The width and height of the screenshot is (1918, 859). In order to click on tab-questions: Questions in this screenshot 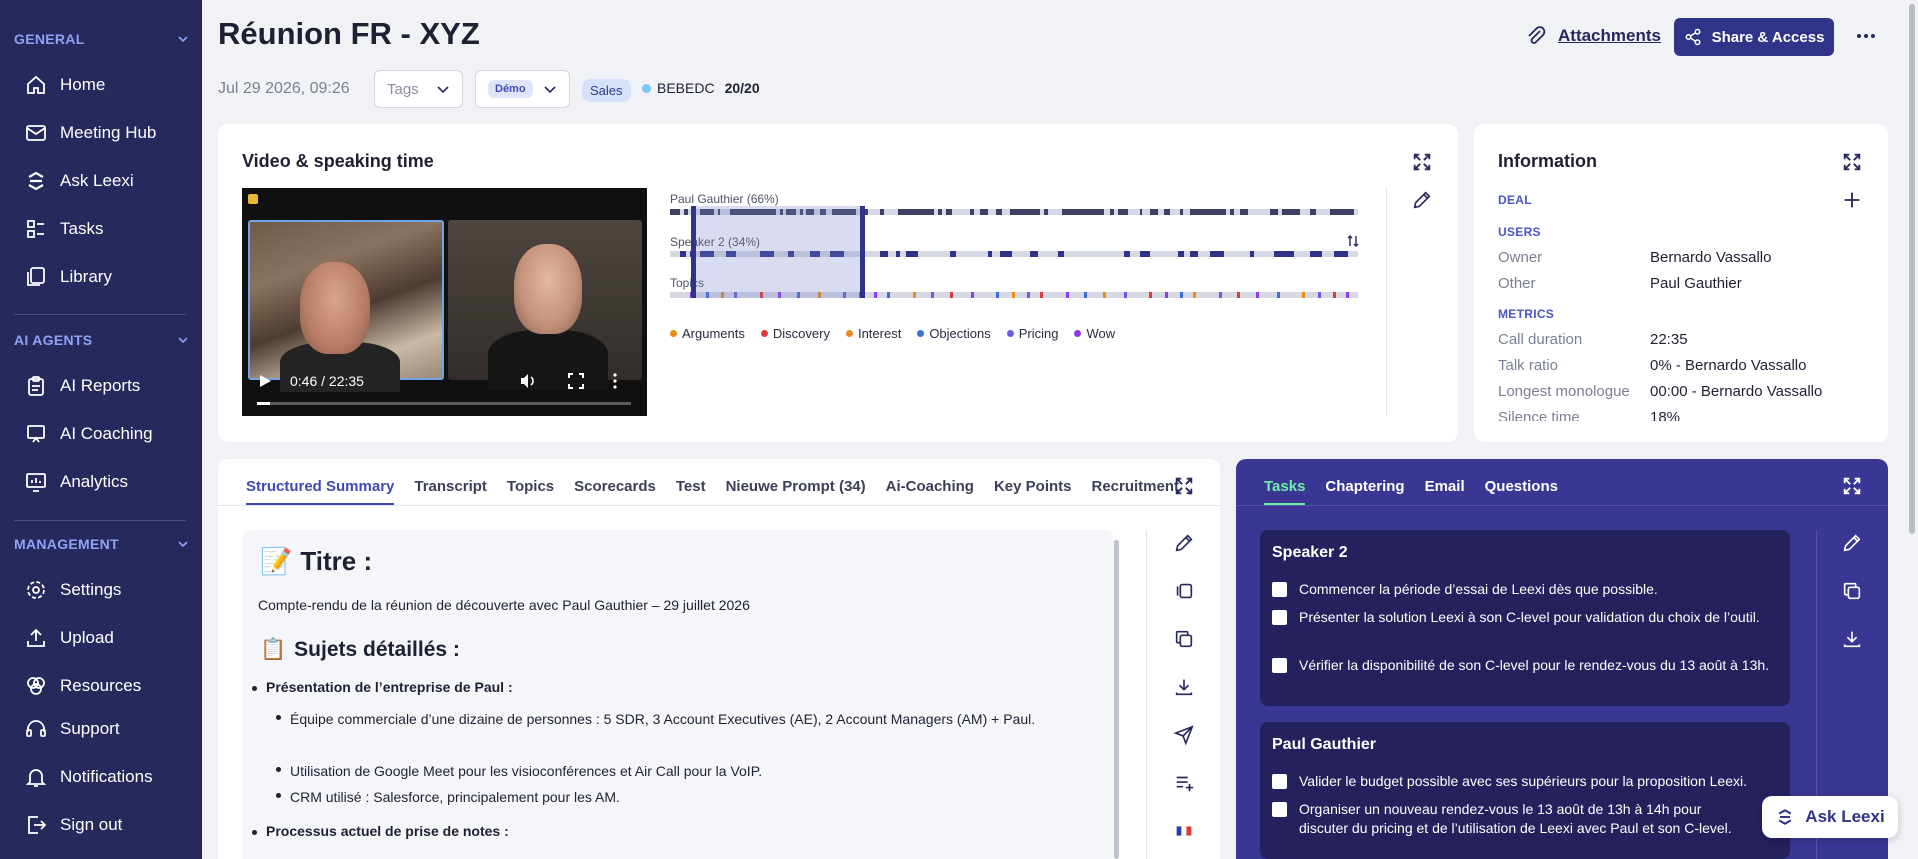, I will do `click(1521, 492)`.